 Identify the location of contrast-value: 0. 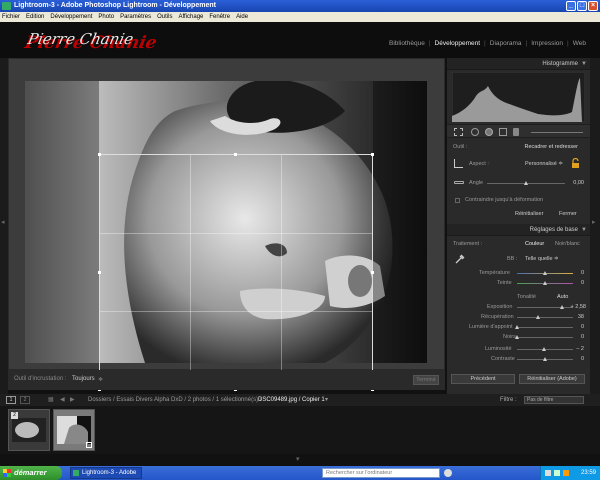
(582, 359).